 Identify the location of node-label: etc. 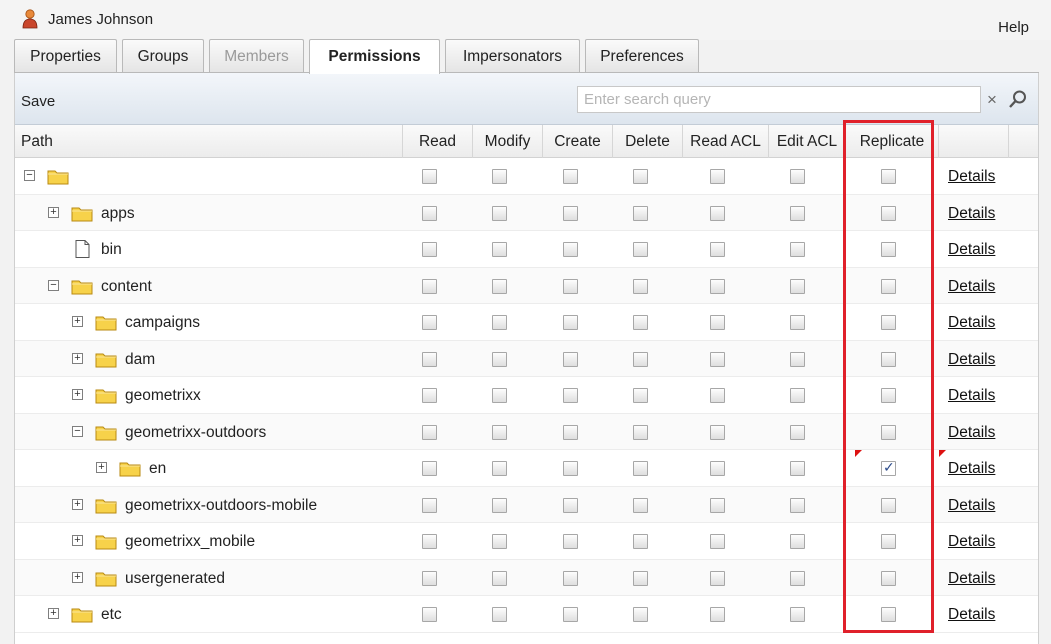
(111, 615).